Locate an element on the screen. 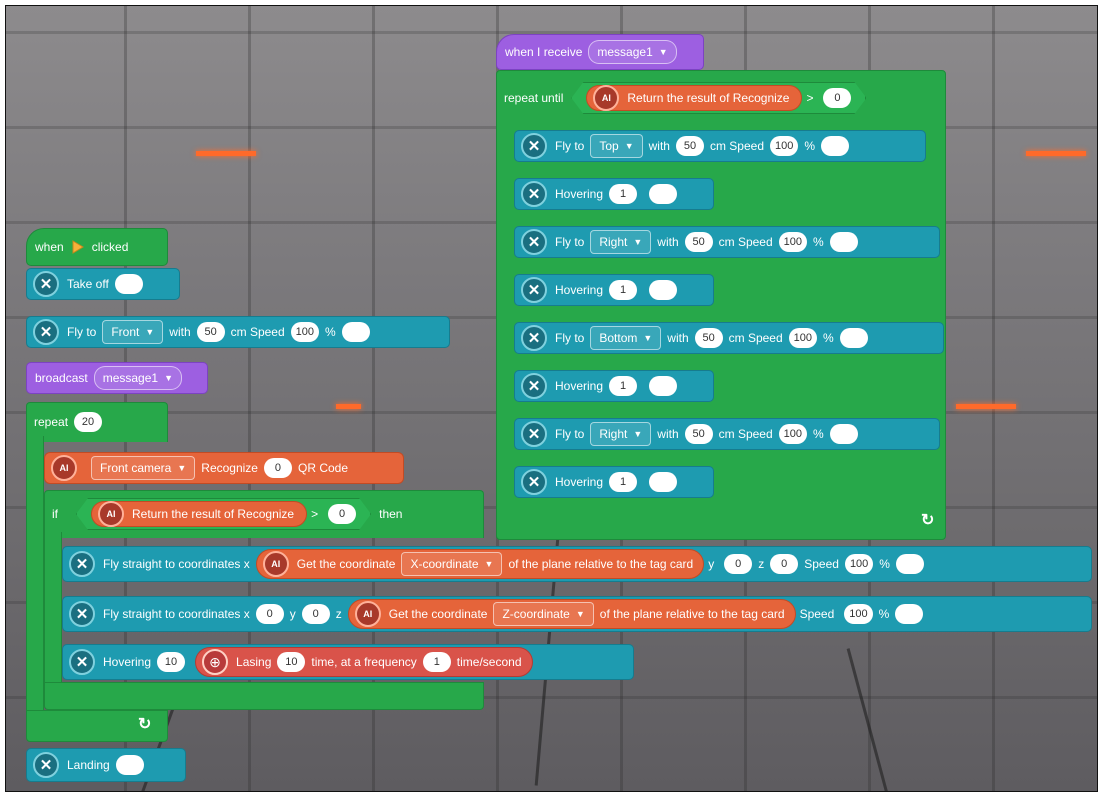  take-off-block: ✕ Take off is located at coordinates (103, 284).